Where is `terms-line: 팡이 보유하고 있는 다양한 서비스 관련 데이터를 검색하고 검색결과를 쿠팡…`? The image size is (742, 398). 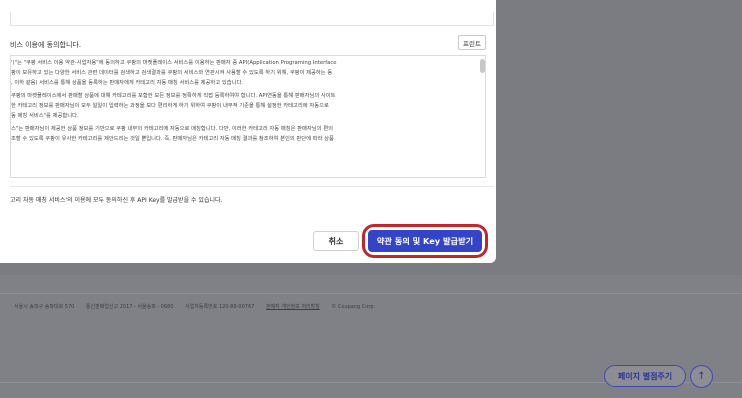
terms-line: 팡이 보유하고 있는 다양한 서비스 관련 데이터를 검색하고 검색결과를 쿠팡… is located at coordinates (172, 73).